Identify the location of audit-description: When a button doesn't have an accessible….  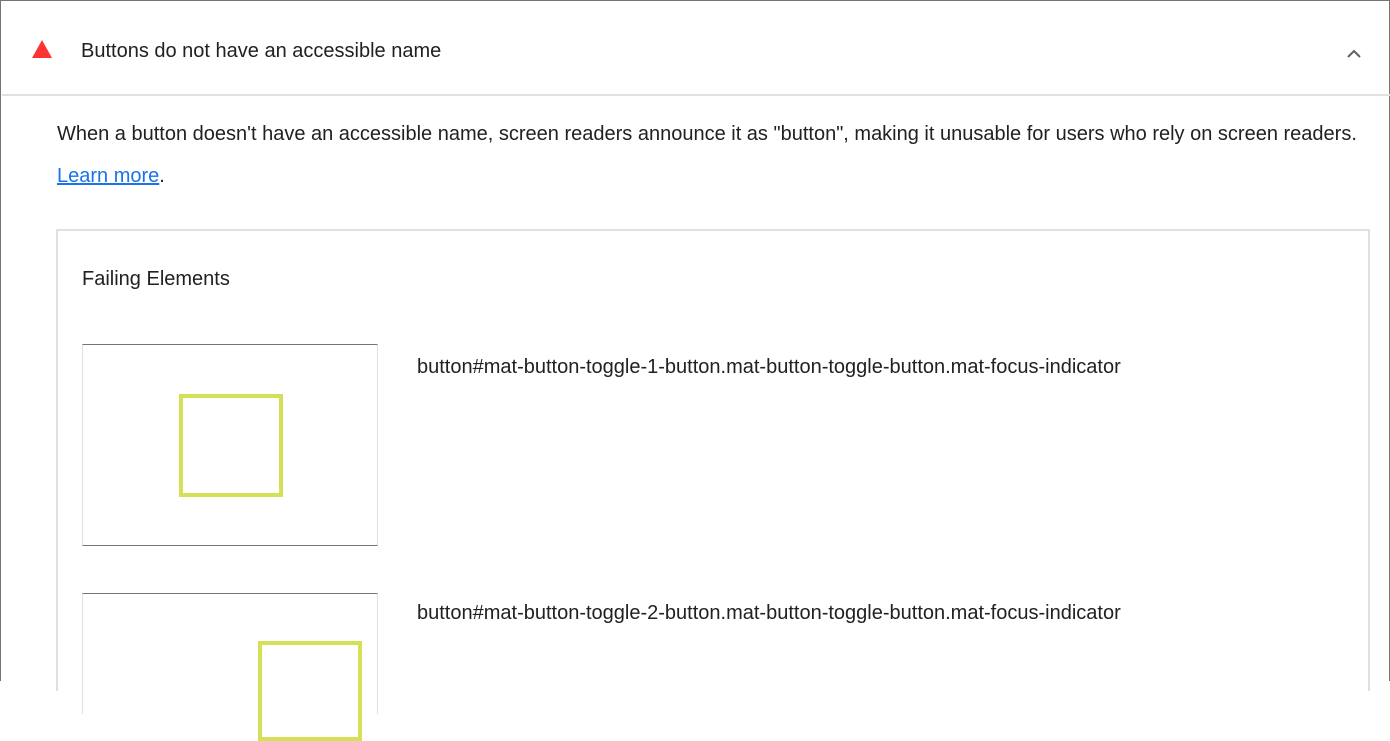
(712, 155).